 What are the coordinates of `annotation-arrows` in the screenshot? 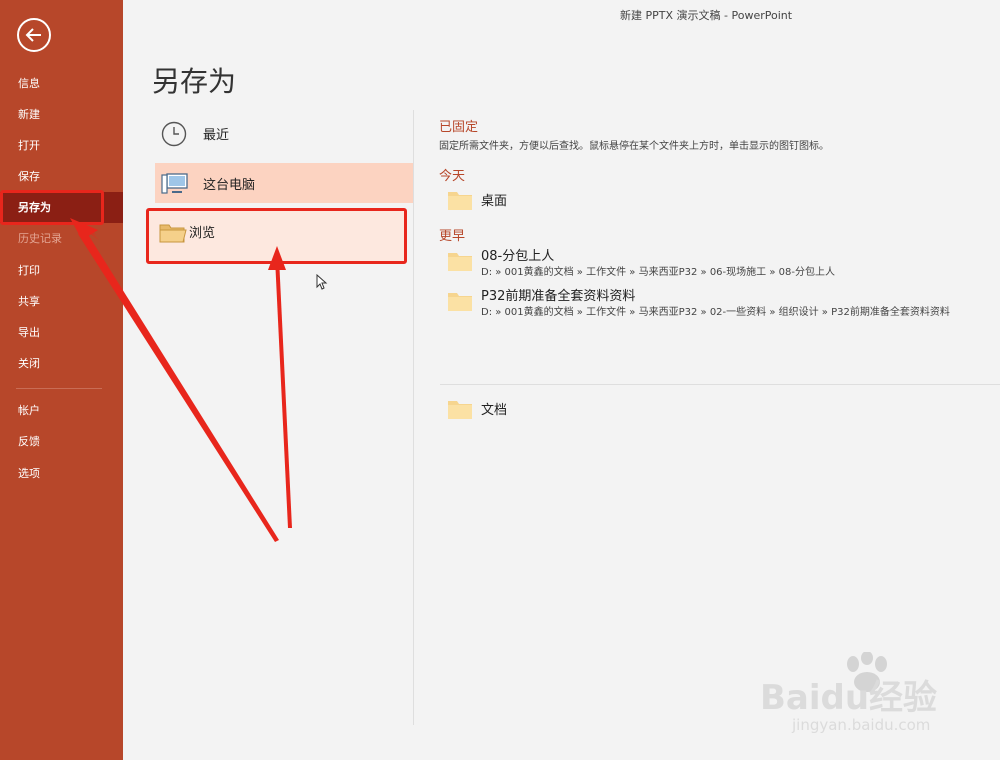 It's located at (181, 380).